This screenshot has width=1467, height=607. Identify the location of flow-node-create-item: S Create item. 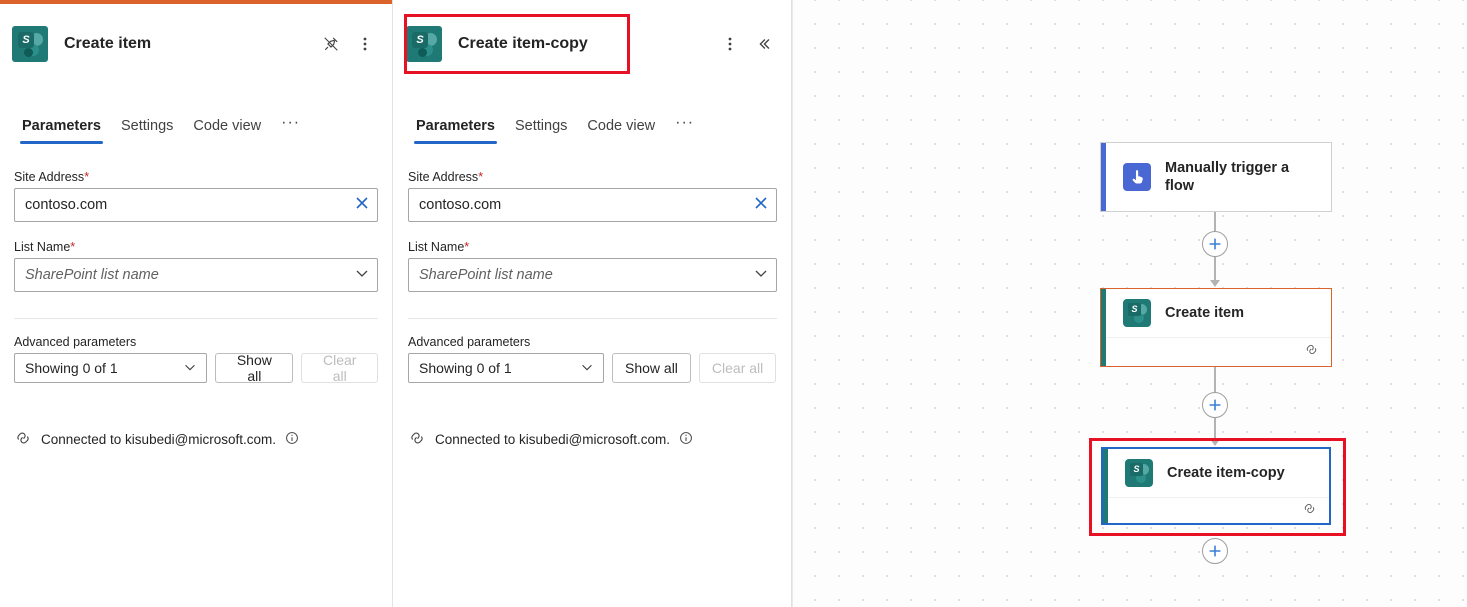
(1216, 327).